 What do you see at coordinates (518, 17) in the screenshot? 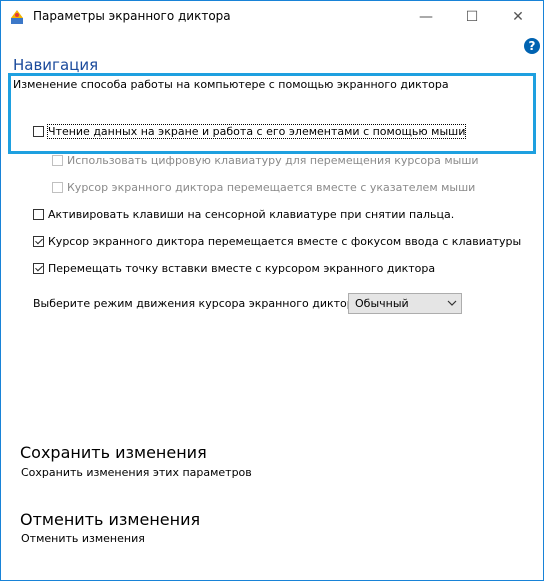
I see `close-button: ✕` at bounding box center [518, 17].